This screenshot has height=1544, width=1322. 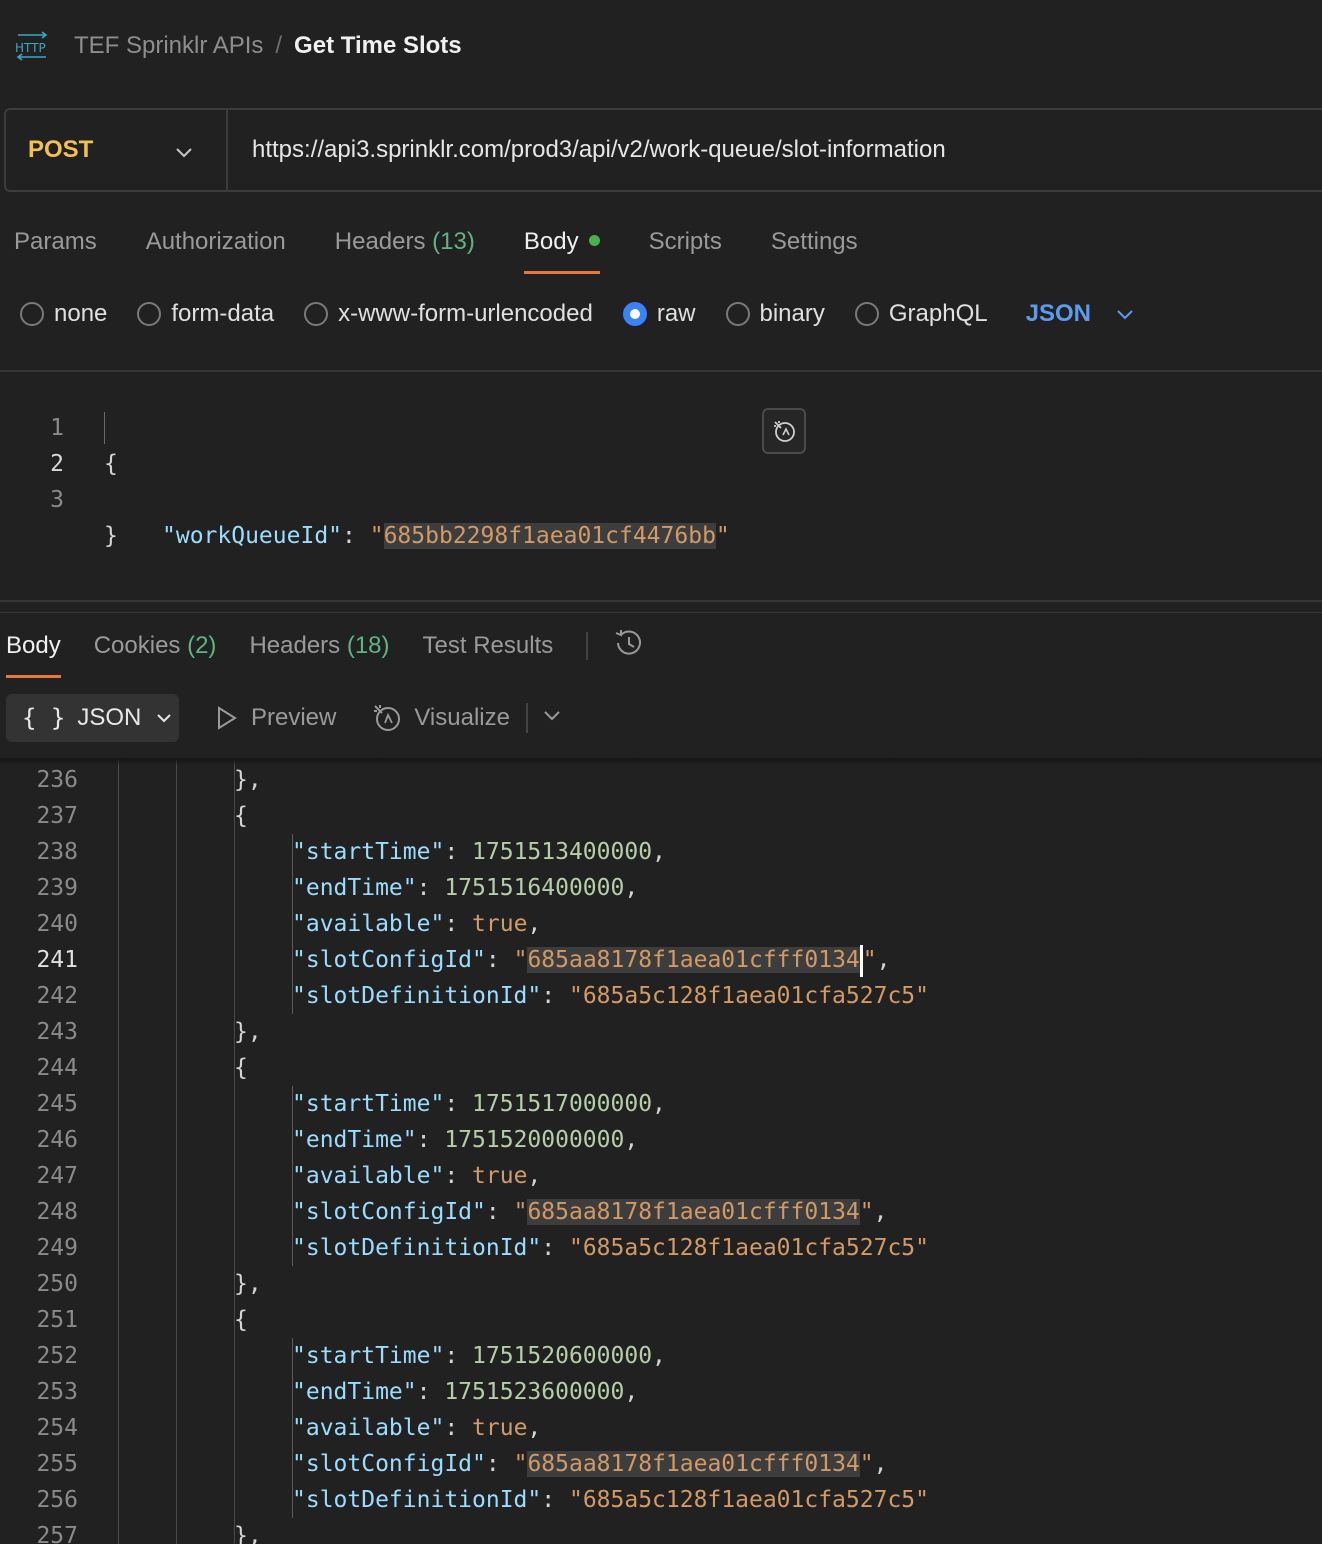 I want to click on scroll-shadow, so click(x=661, y=762).